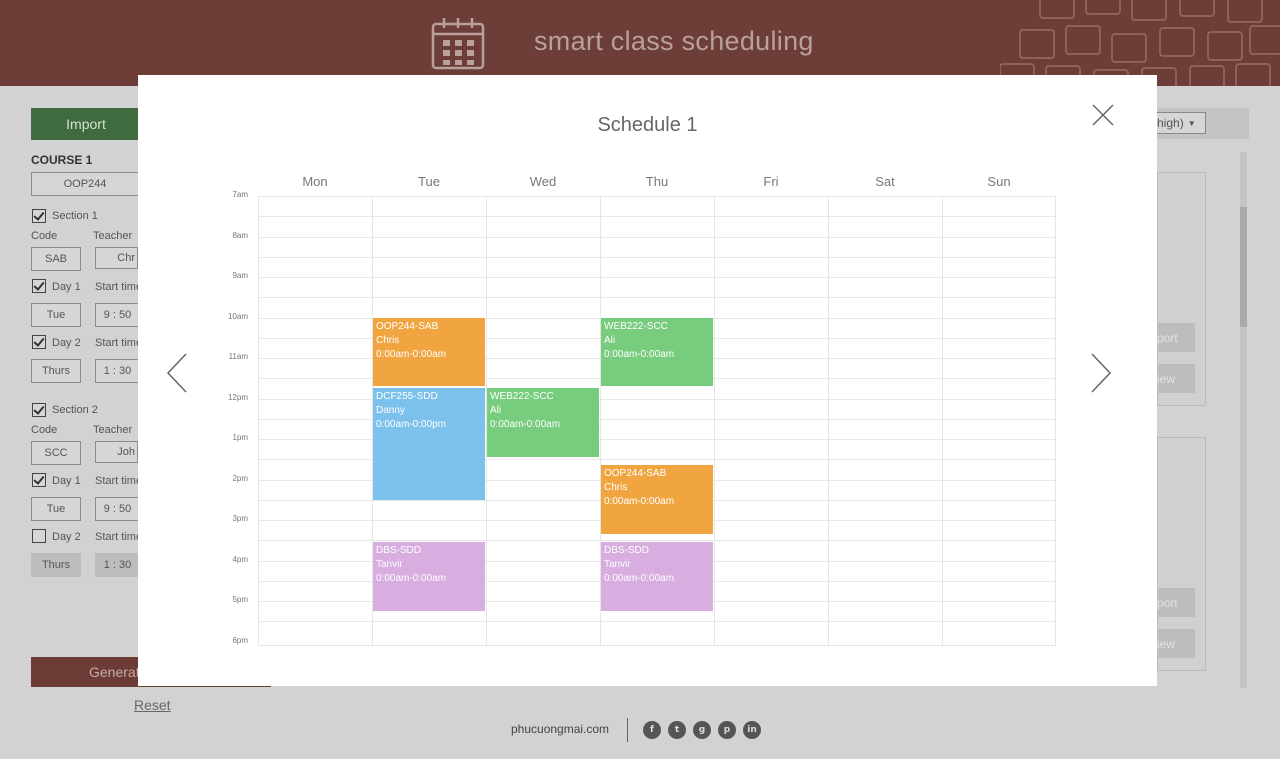 This screenshot has height=759, width=1280. What do you see at coordinates (1243, 267) in the screenshot?
I see `scrollbar-thumb` at bounding box center [1243, 267].